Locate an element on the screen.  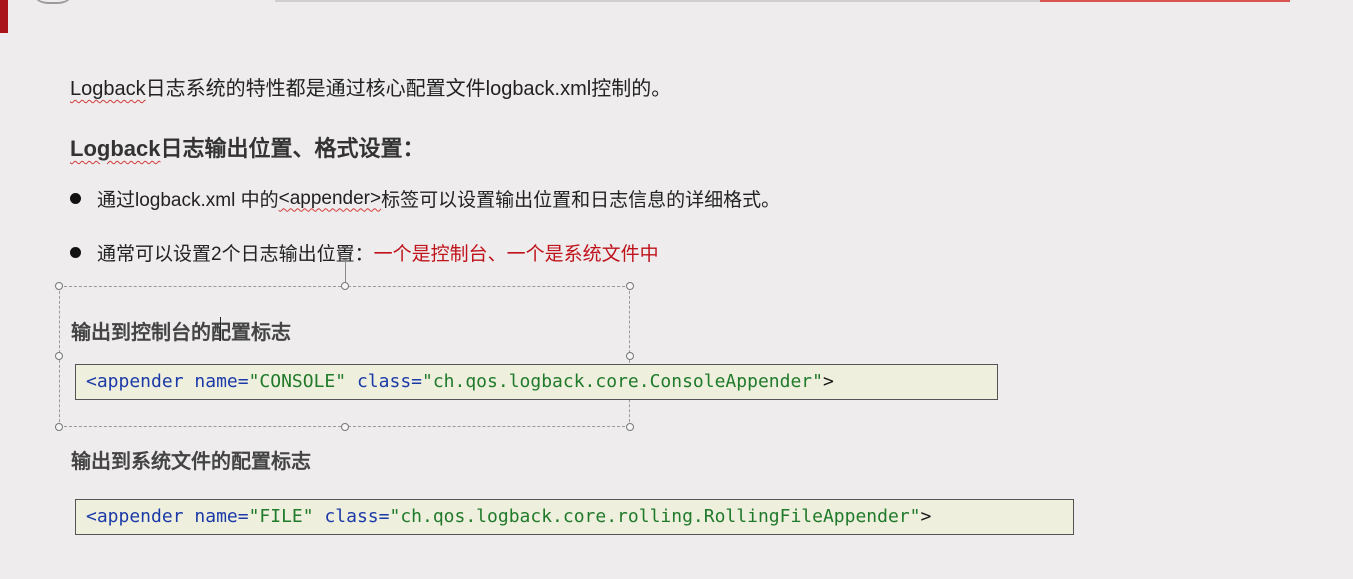
rotate-handle is located at coordinates (345, 253).